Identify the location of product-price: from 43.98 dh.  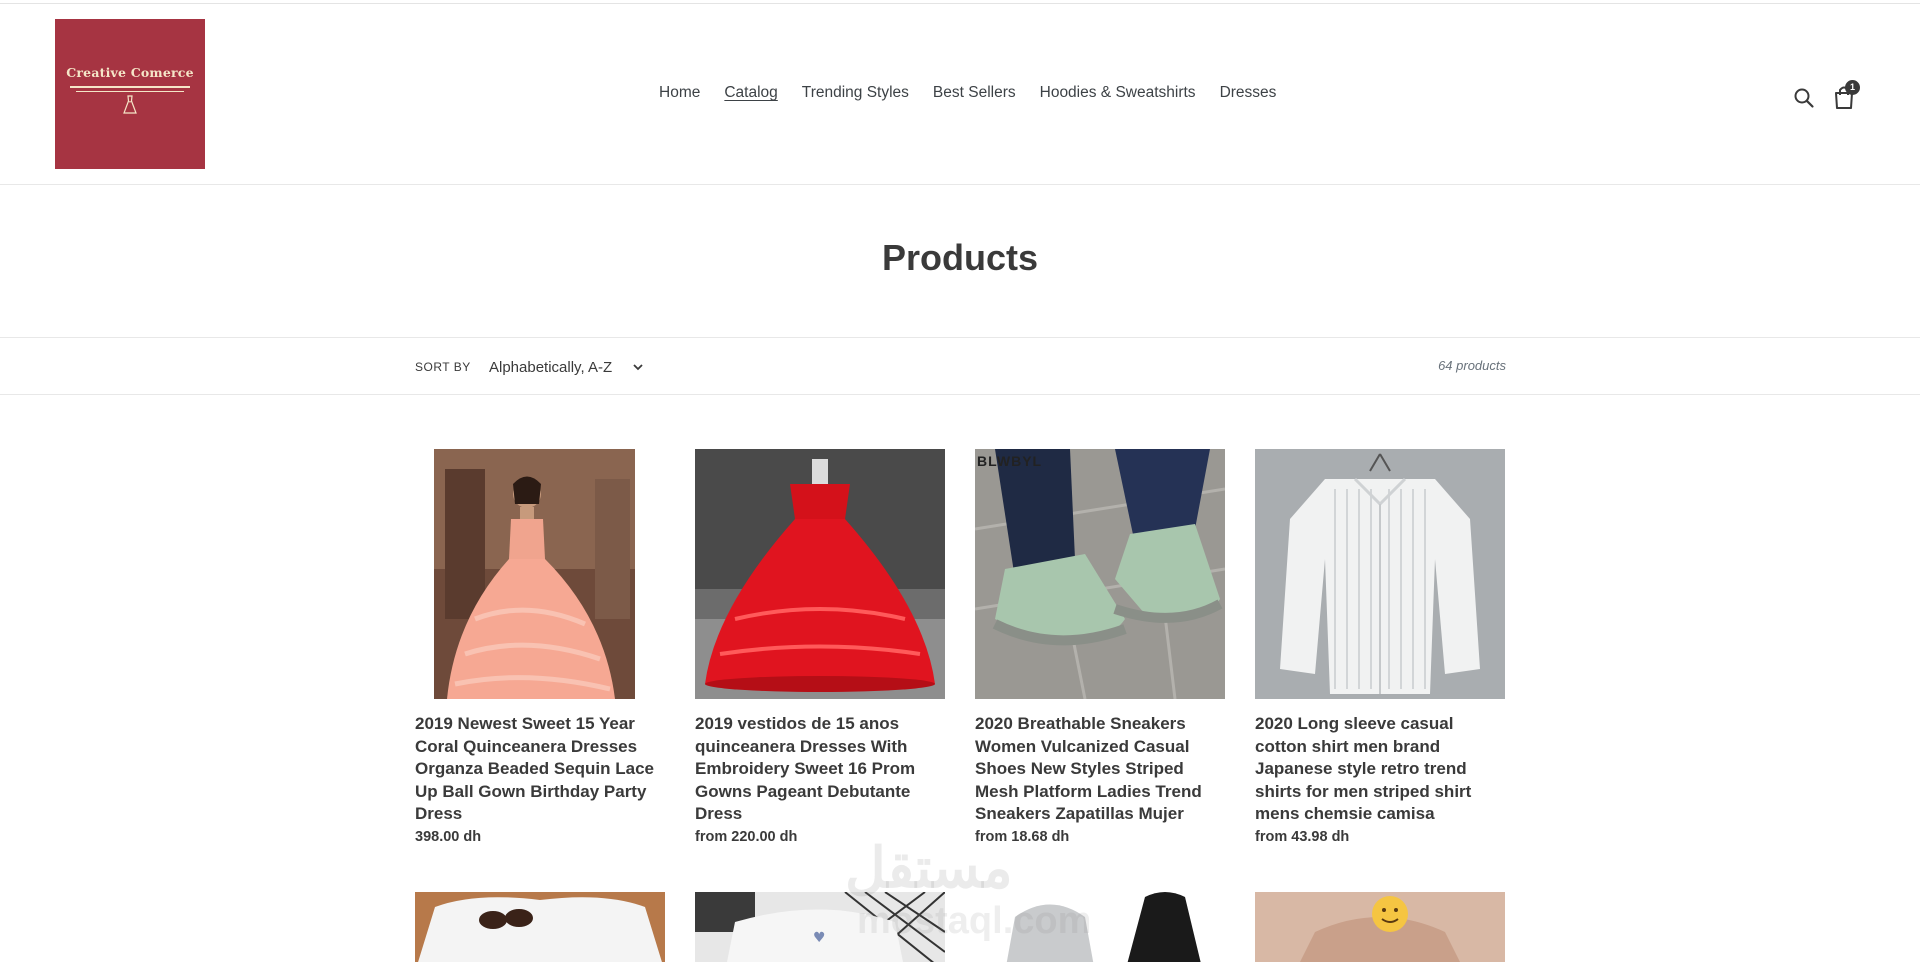
(1302, 836).